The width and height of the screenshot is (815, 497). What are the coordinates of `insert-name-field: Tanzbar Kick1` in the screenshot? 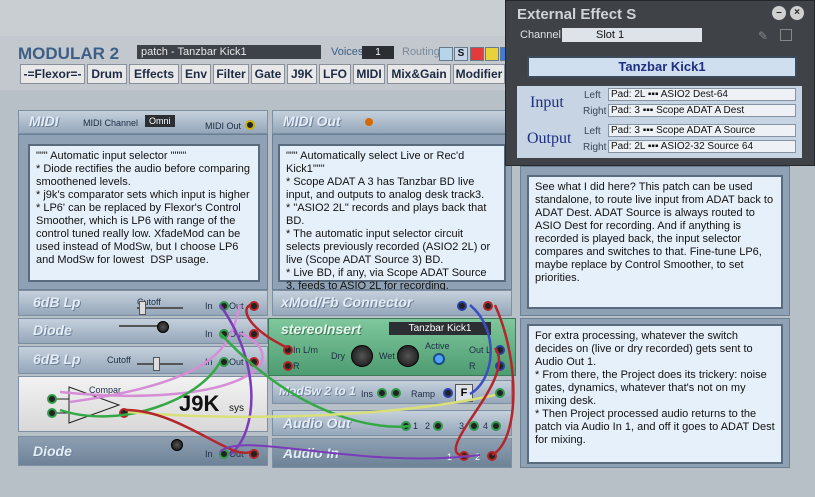 It's located at (440, 328).